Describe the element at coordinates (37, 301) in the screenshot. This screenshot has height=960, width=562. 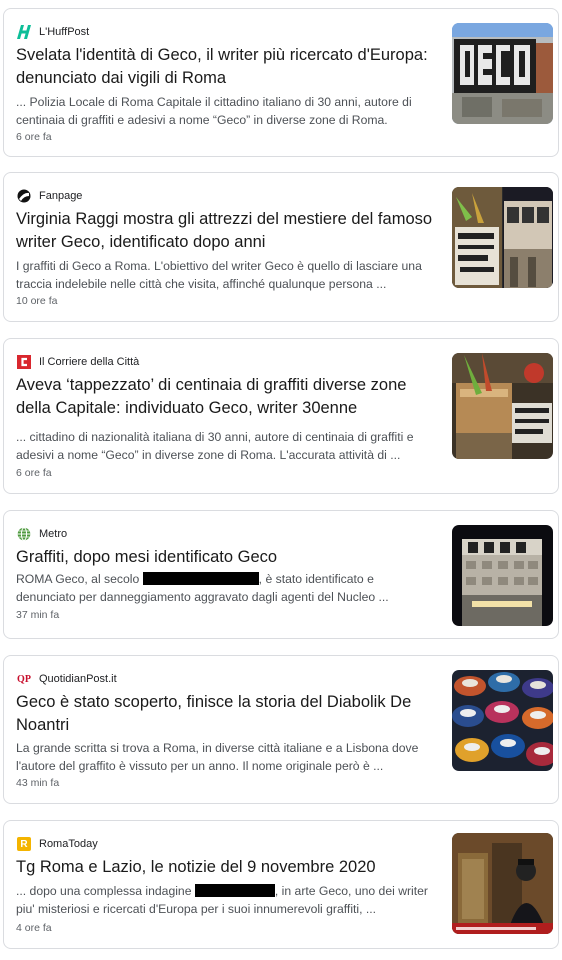
I see `article-time: 10 ore fa` at that location.